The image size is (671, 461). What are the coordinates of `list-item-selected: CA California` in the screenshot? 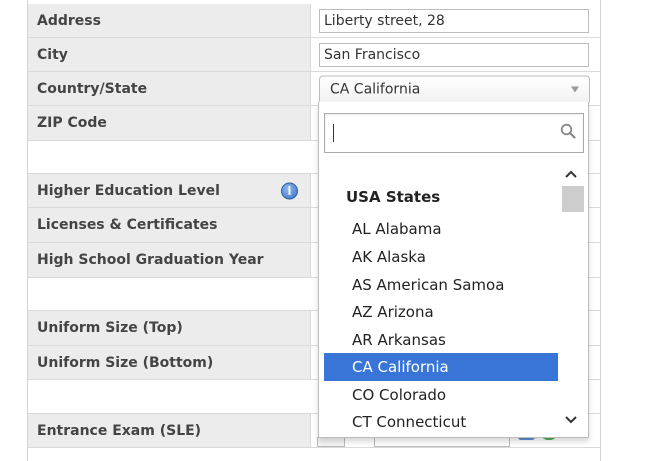 It's located at (441, 367).